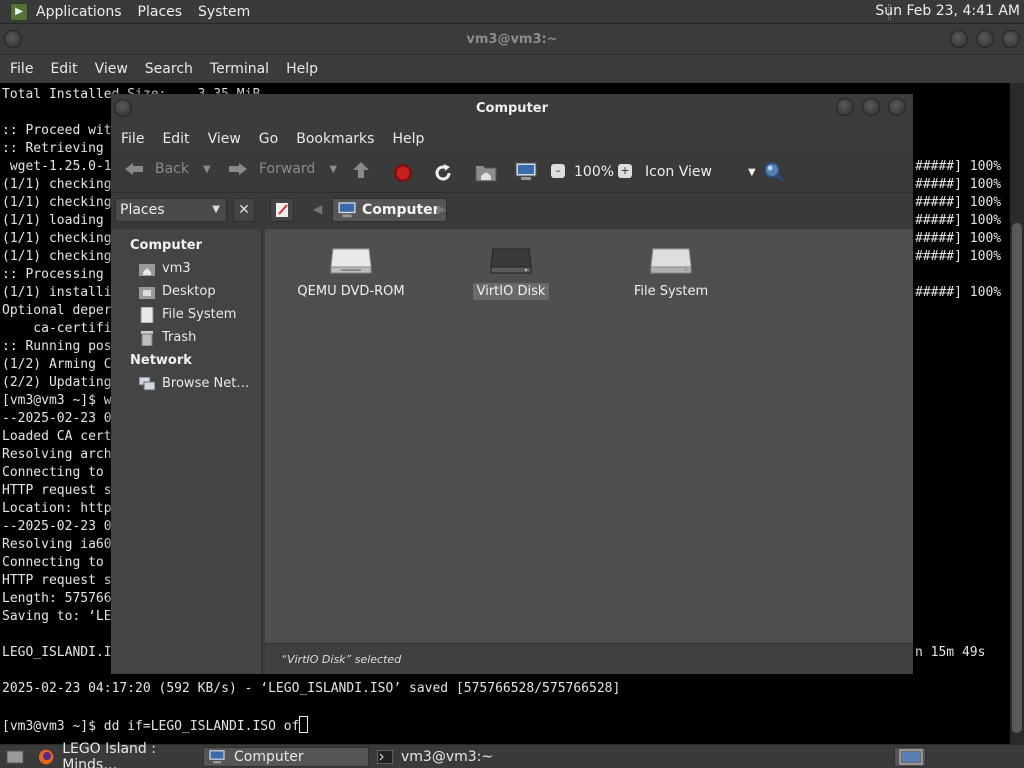  Describe the element at coordinates (389, 210) in the screenshot. I see `breadcrumb-computer: Computer` at that location.